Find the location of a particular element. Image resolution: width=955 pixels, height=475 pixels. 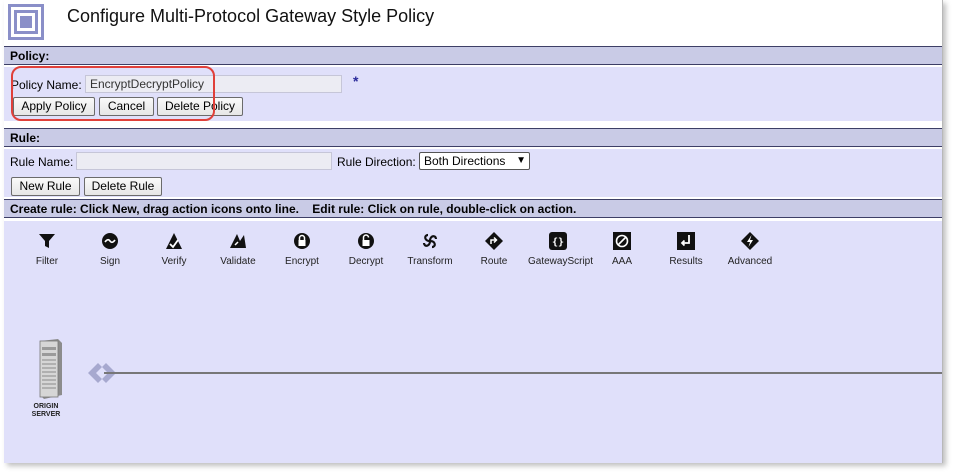

delete-rule-button: Delete Rule is located at coordinates (123, 186).